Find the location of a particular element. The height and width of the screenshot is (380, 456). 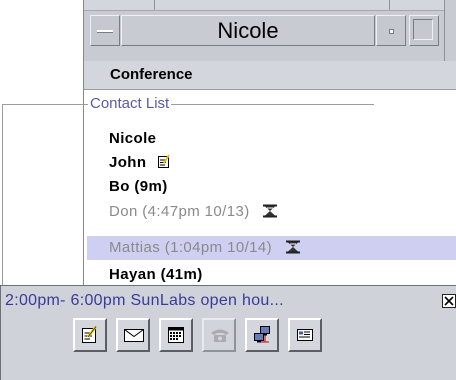

contact-item-mattias: Mattias (1:04pm 10/14) is located at coordinates (205, 248).